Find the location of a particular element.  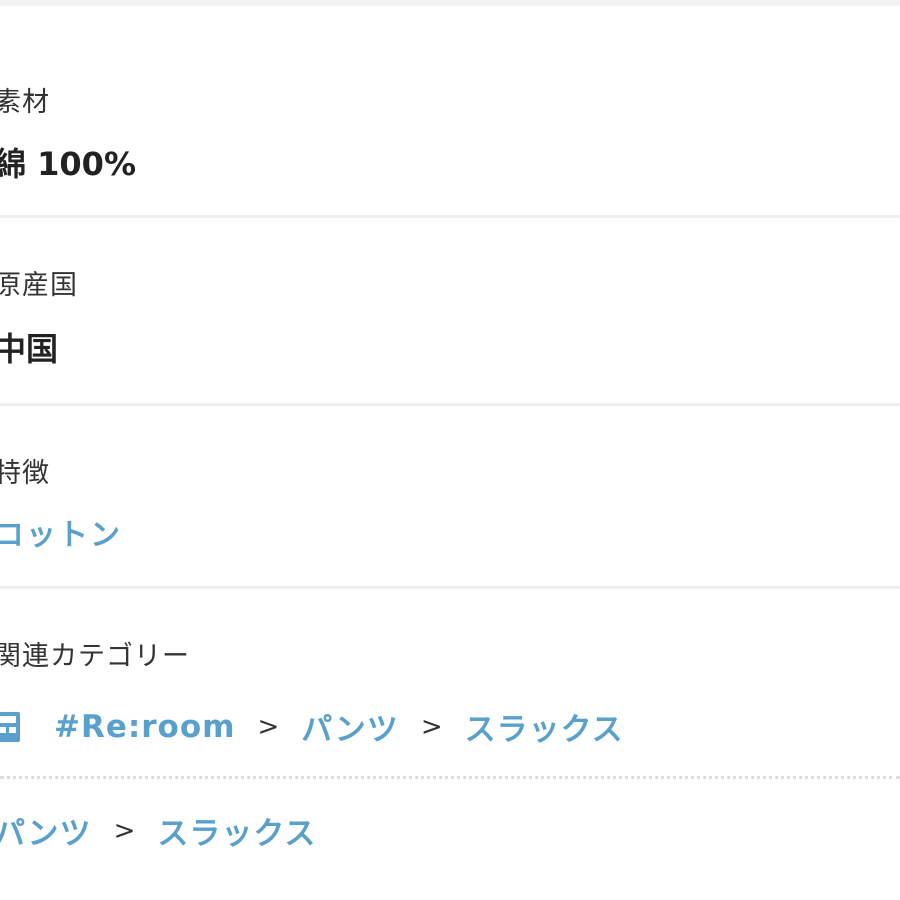

features-label: 特徴 is located at coordinates (25, 473).